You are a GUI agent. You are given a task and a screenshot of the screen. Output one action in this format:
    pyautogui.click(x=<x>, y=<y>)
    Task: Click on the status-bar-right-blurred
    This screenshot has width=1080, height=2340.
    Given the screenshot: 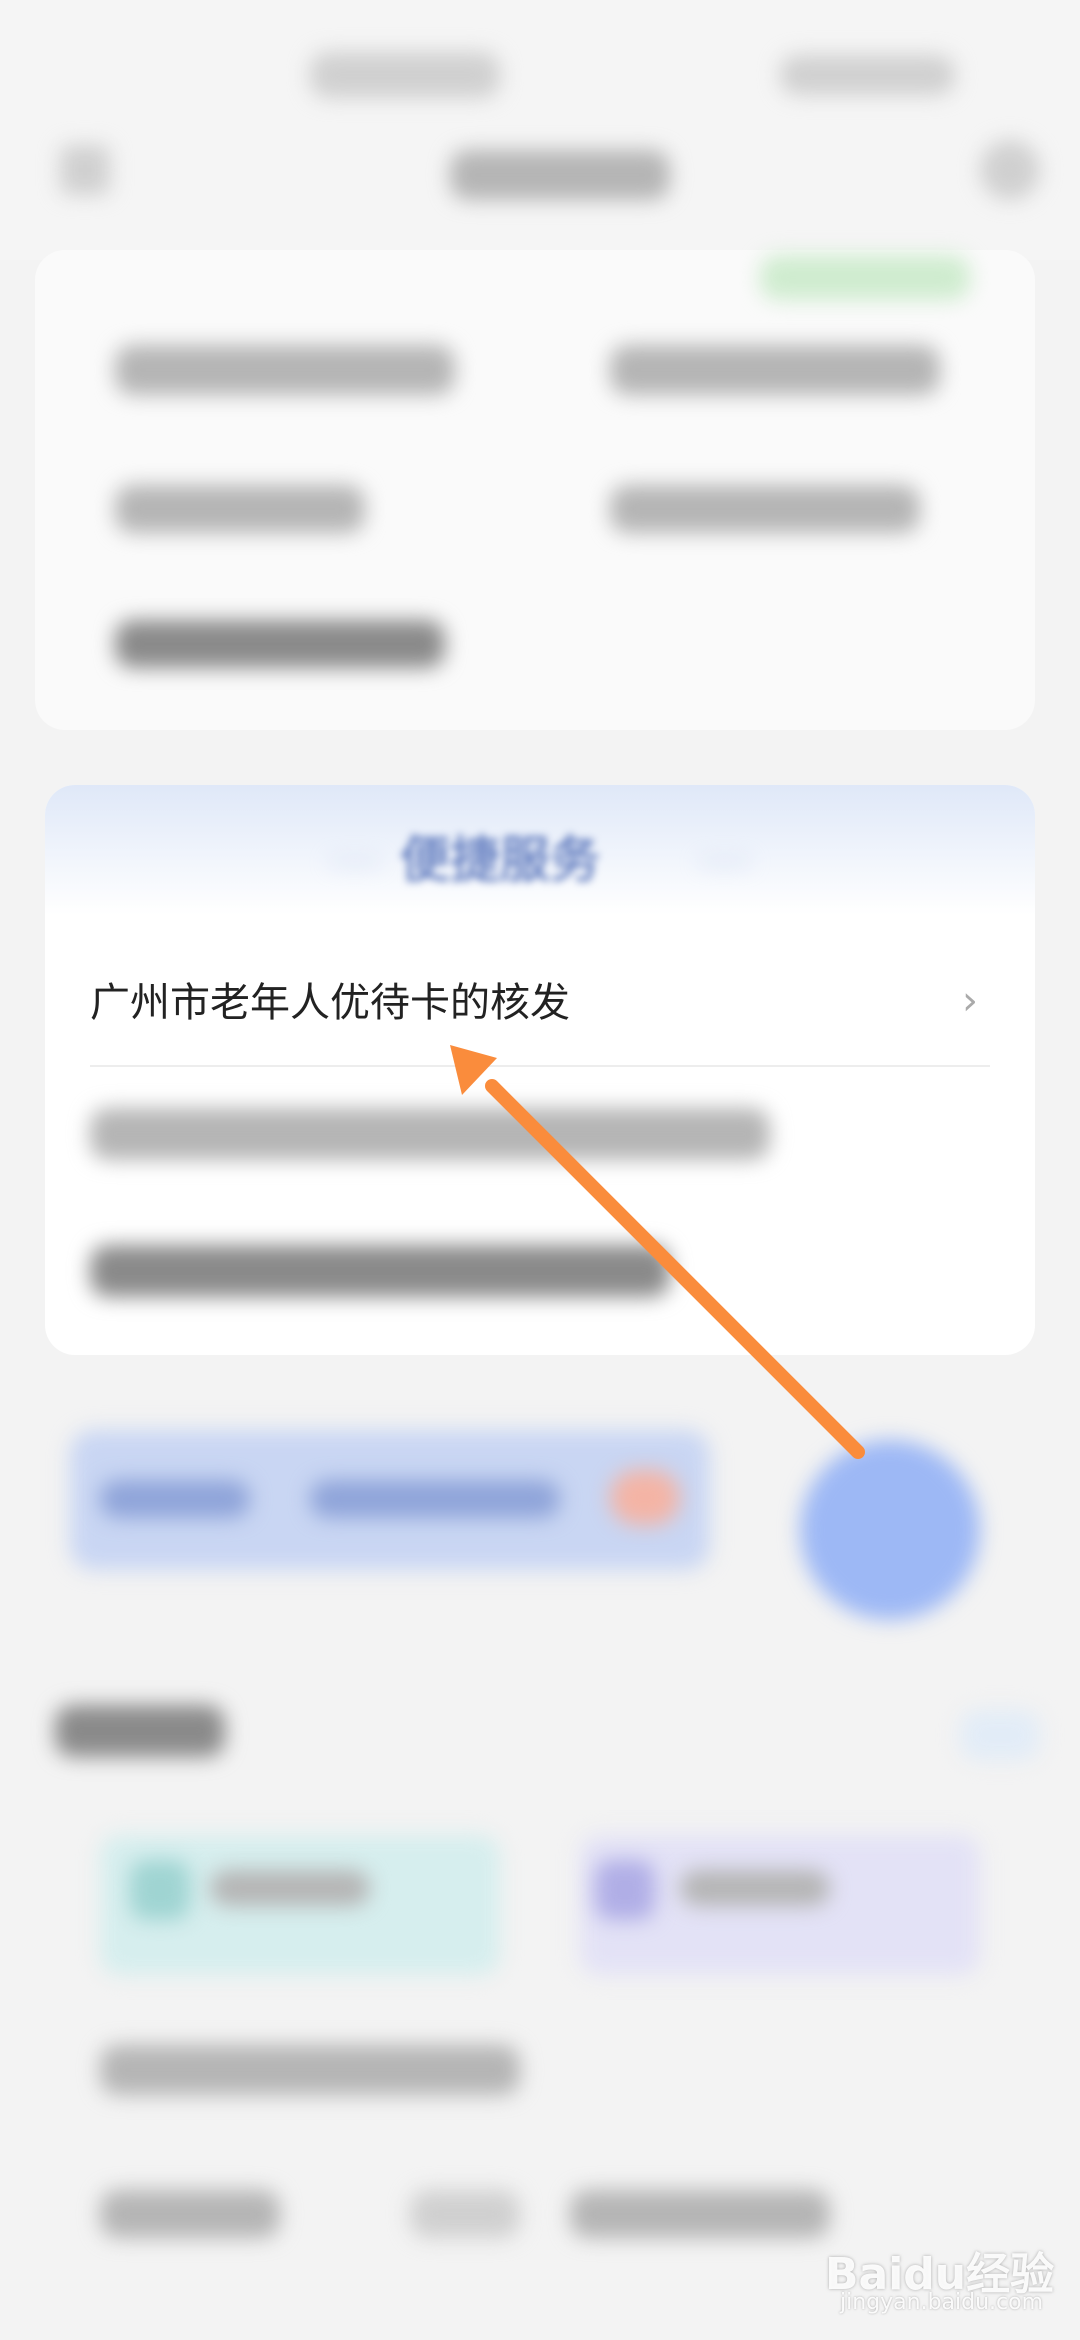 What is the action you would take?
    pyautogui.click(x=867, y=75)
    